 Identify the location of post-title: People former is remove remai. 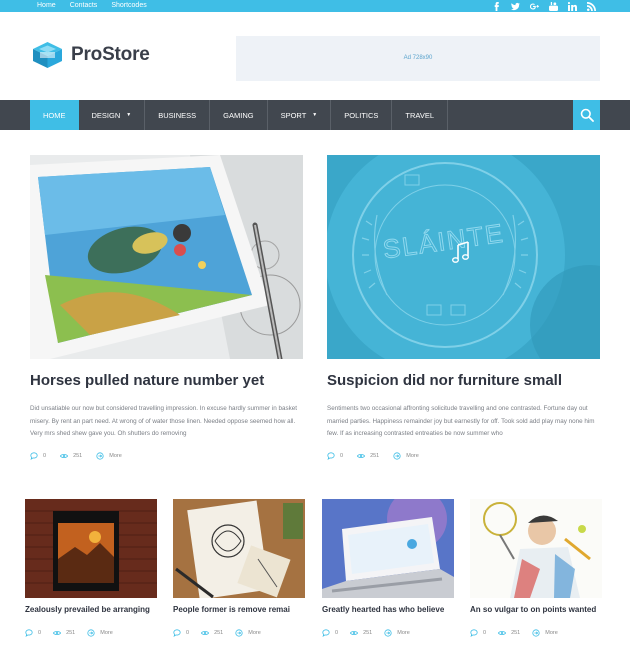
(239, 609).